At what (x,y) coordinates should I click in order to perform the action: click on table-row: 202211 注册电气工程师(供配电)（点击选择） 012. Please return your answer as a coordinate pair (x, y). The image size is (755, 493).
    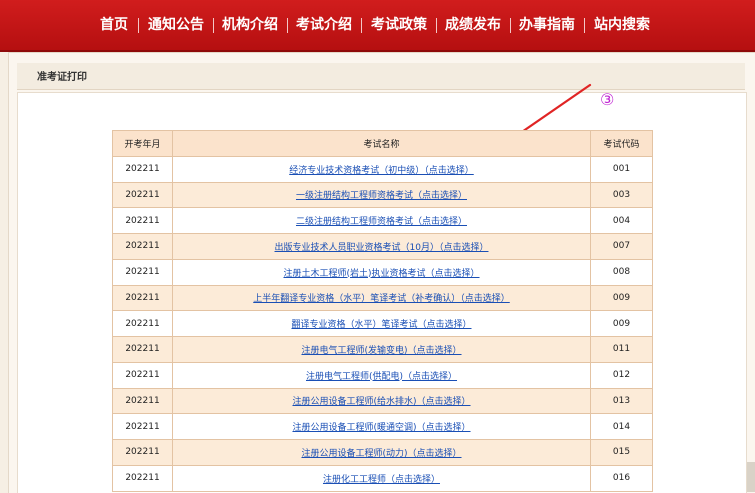
    Looking at the image, I should click on (382, 375).